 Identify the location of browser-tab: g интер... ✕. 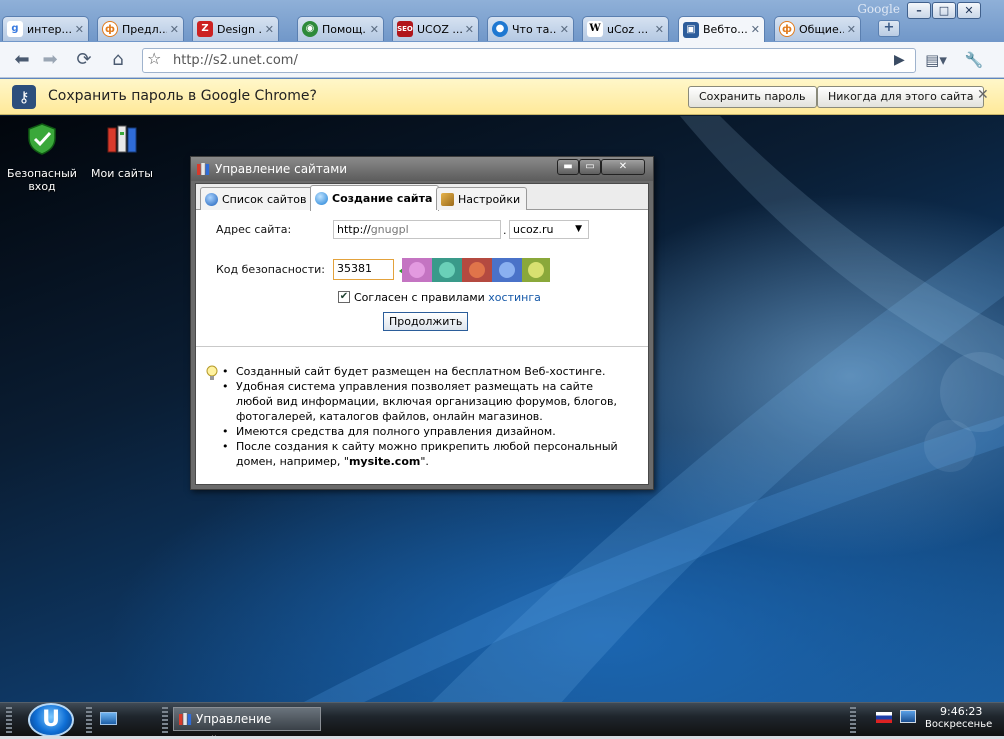
(45, 28).